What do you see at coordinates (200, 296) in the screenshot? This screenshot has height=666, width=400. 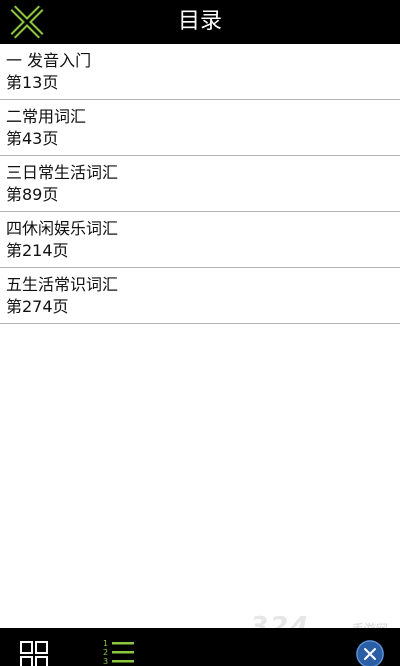 I see `toc-item: 五生活常识词汇 第274页` at bounding box center [200, 296].